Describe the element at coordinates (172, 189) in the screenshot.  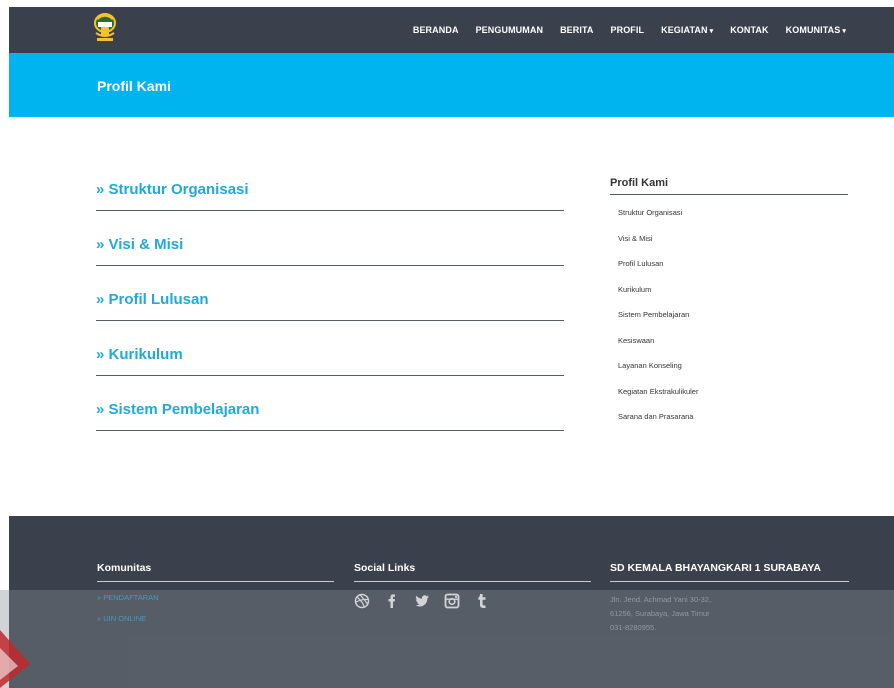
I see `link-struktur-organisasi: » Struktur Organisasi` at that location.